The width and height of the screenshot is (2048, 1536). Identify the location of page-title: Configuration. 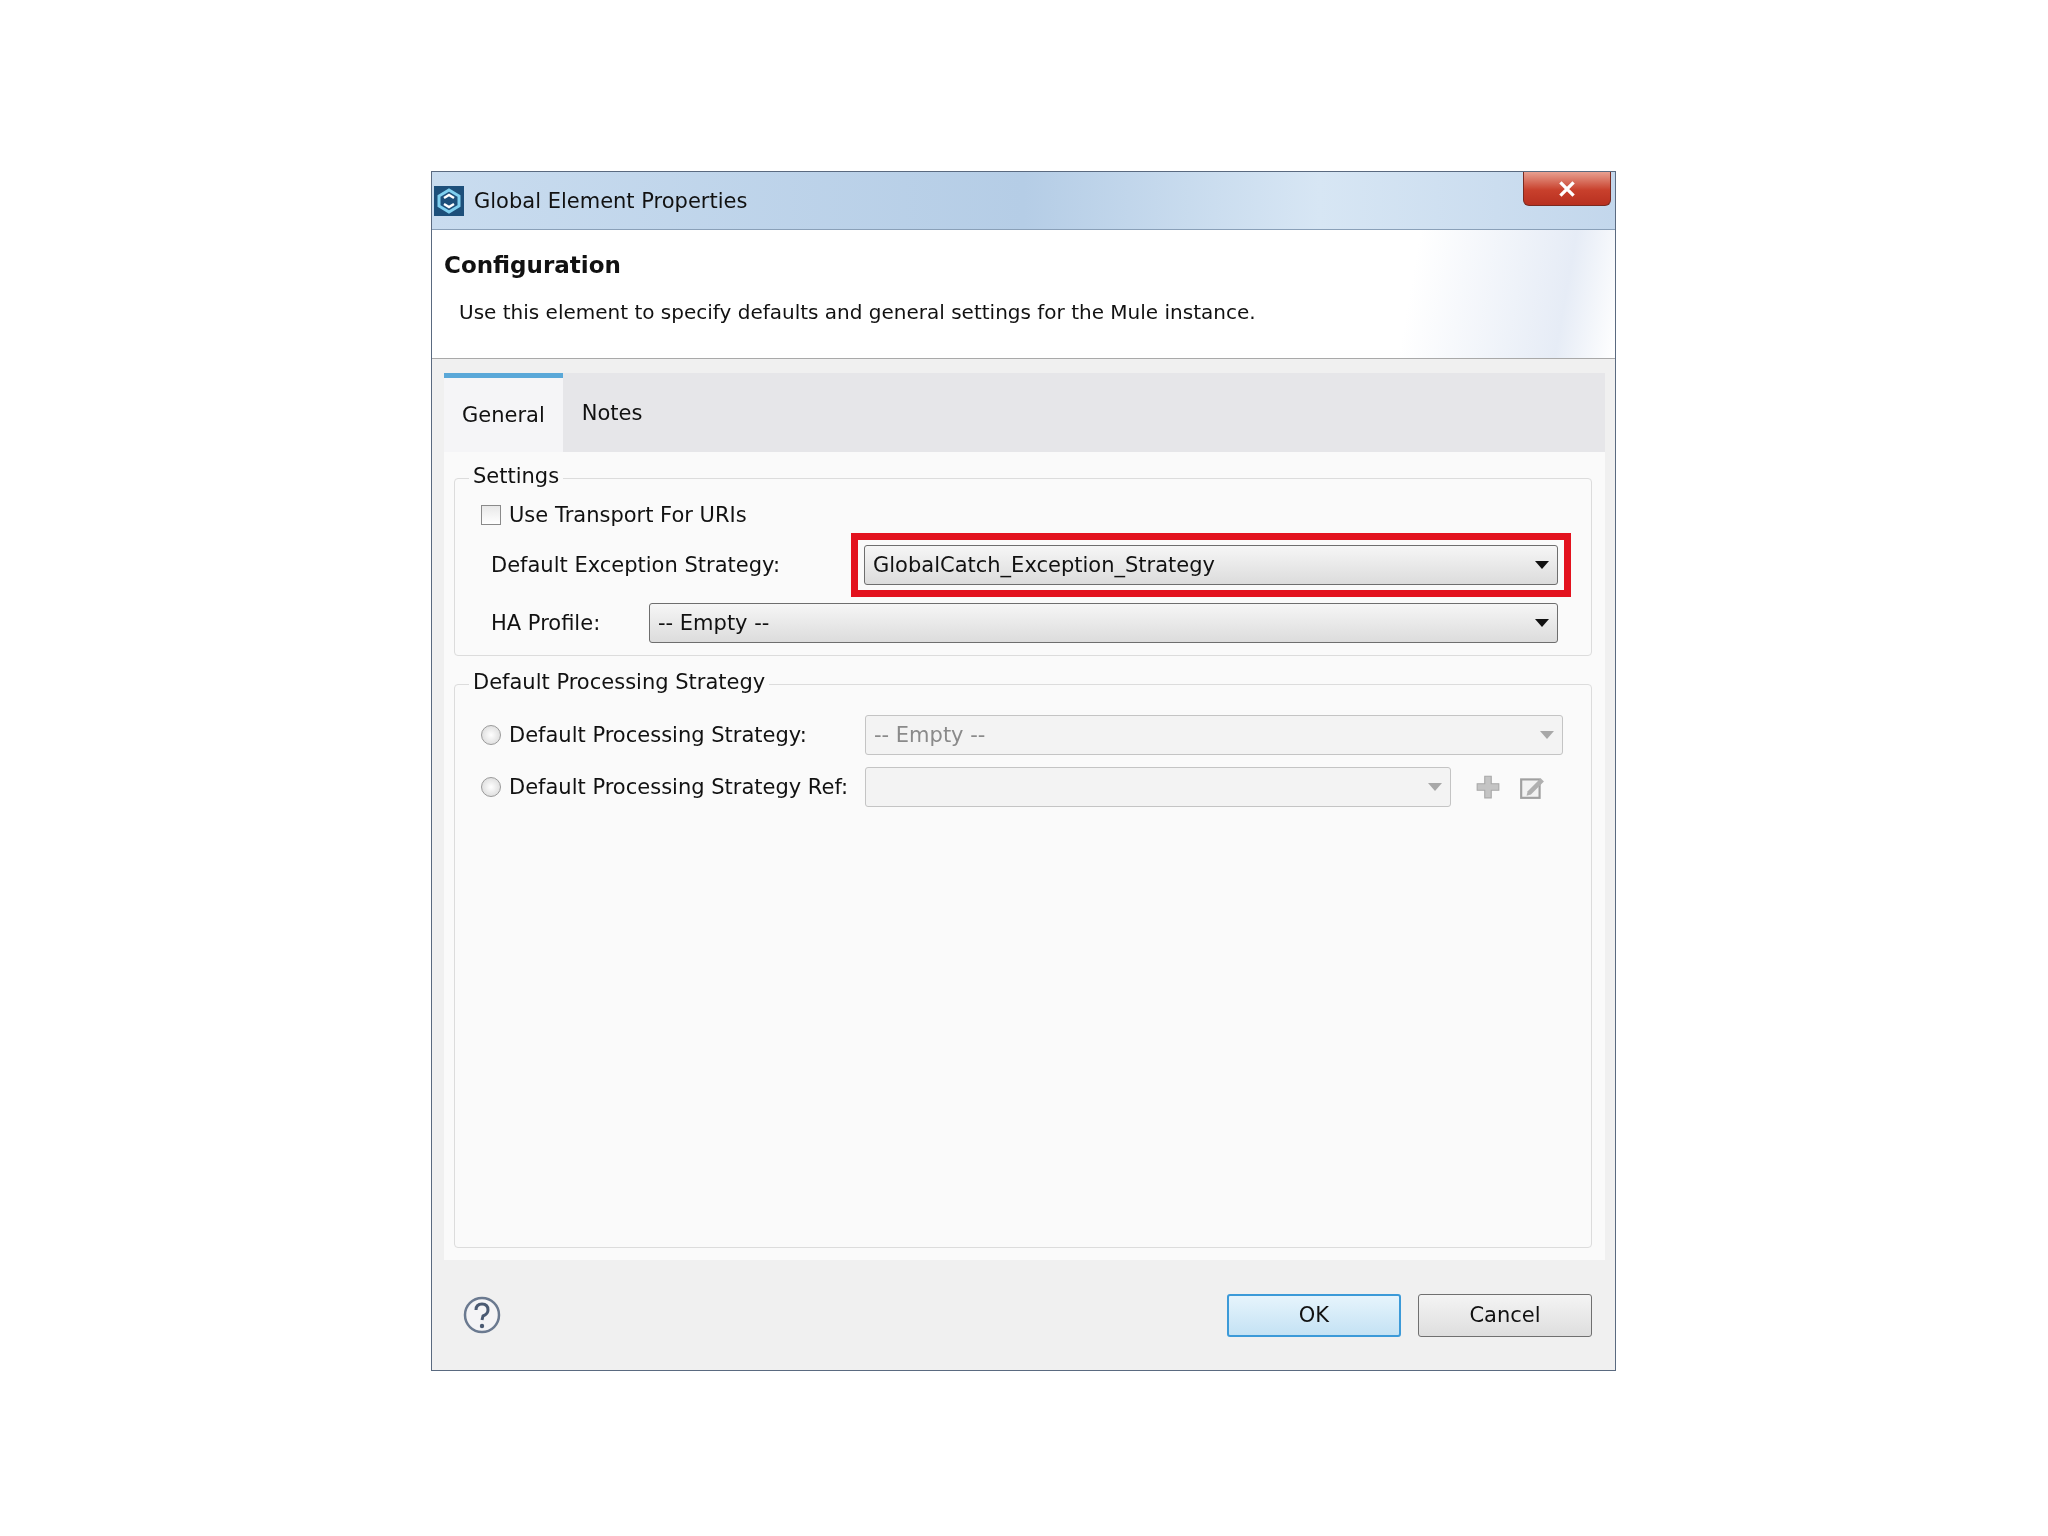
(533, 265).